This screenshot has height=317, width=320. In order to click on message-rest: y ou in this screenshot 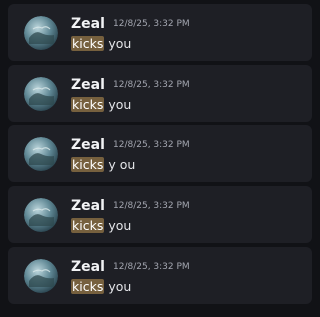, I will do `click(120, 164)`.